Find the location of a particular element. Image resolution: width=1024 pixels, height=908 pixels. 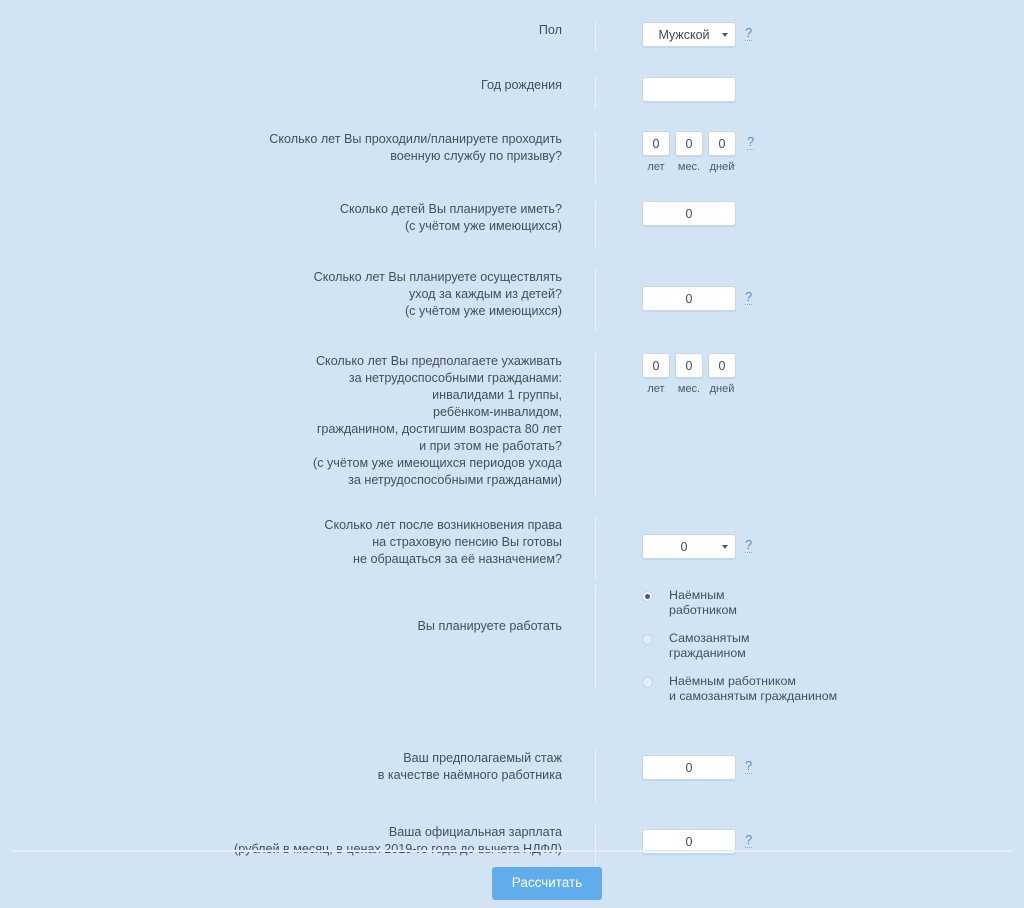

deferral-label-line1: Сколько лет после возникновения права is located at coordinates (443, 525).